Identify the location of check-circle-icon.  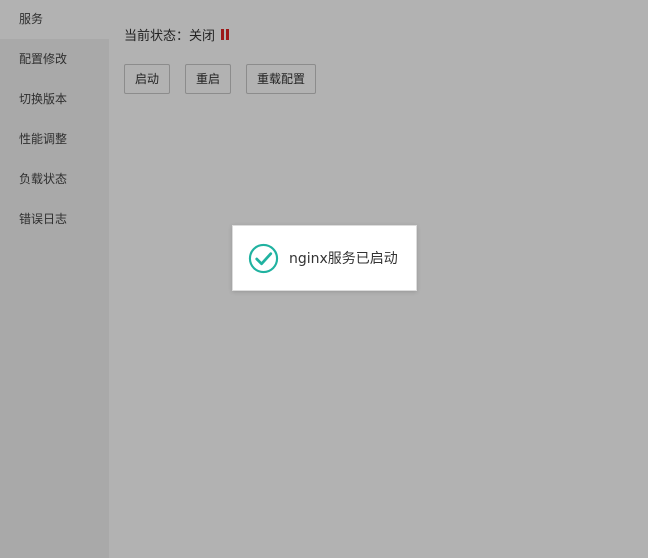
(263, 258).